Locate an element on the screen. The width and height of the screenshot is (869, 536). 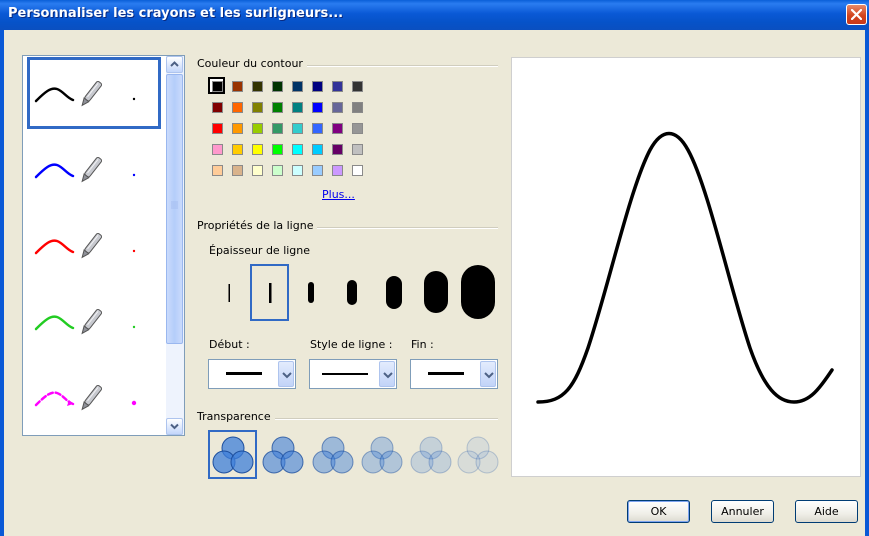
help-button: Aide is located at coordinates (826, 511).